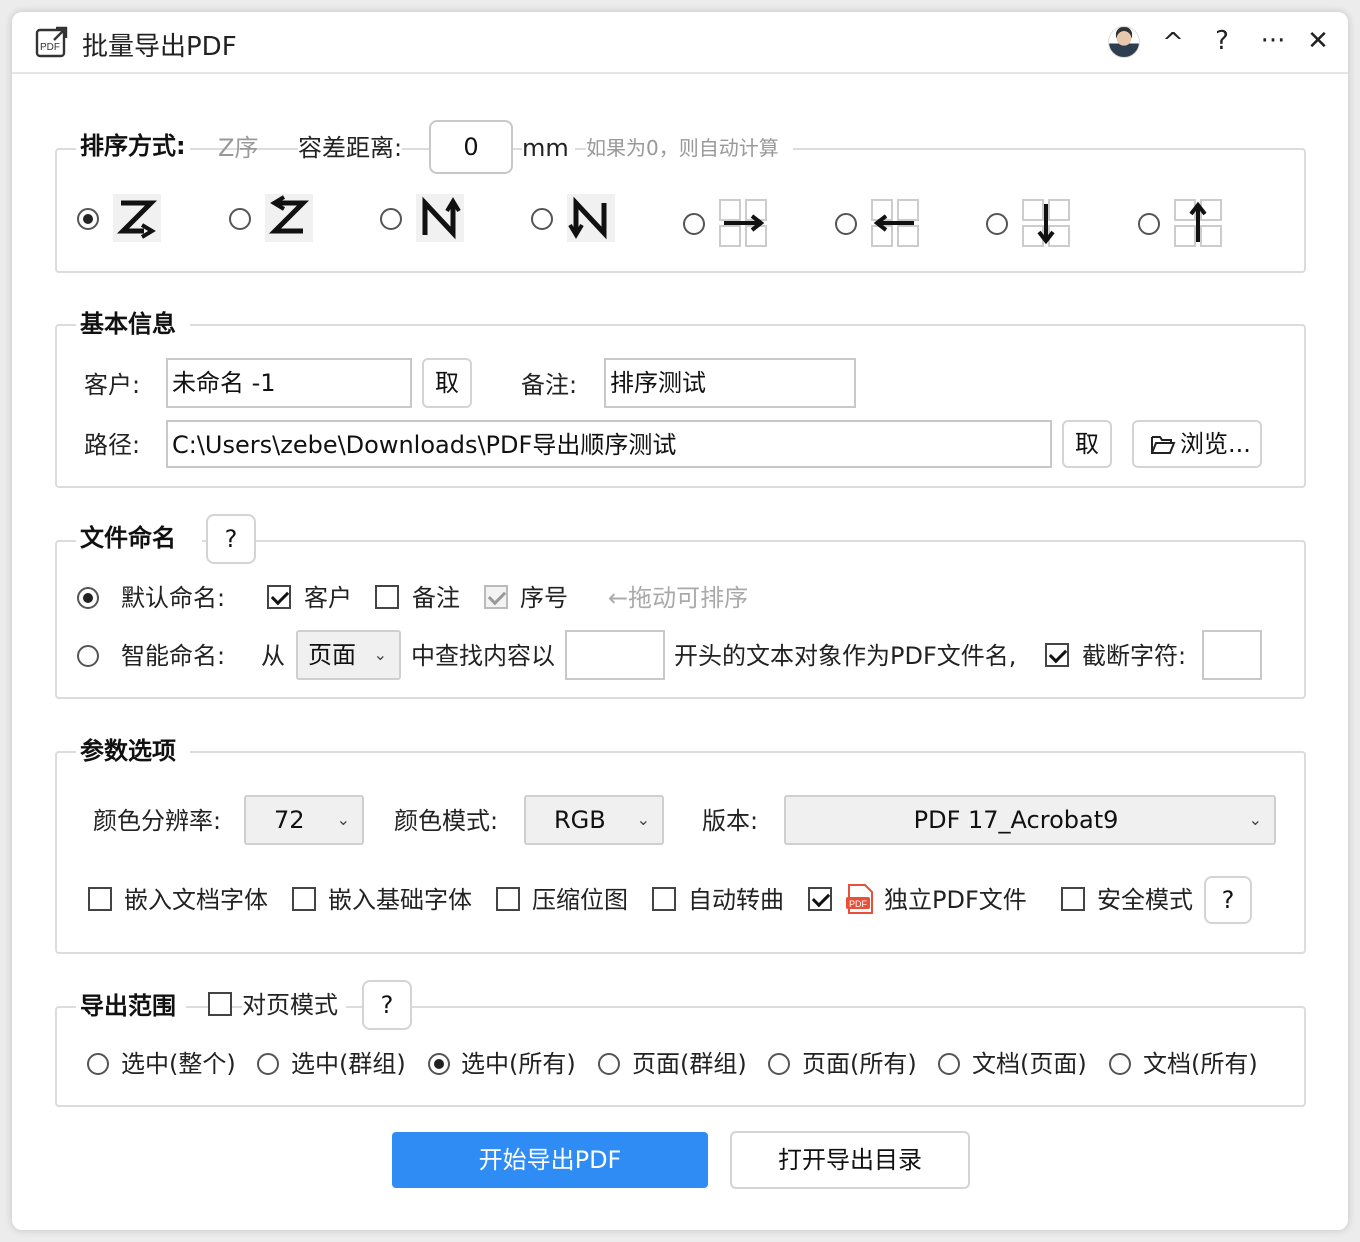 The height and width of the screenshot is (1242, 1360). I want to click on drag-sort-hint: ←拖动可排序, so click(678, 598).